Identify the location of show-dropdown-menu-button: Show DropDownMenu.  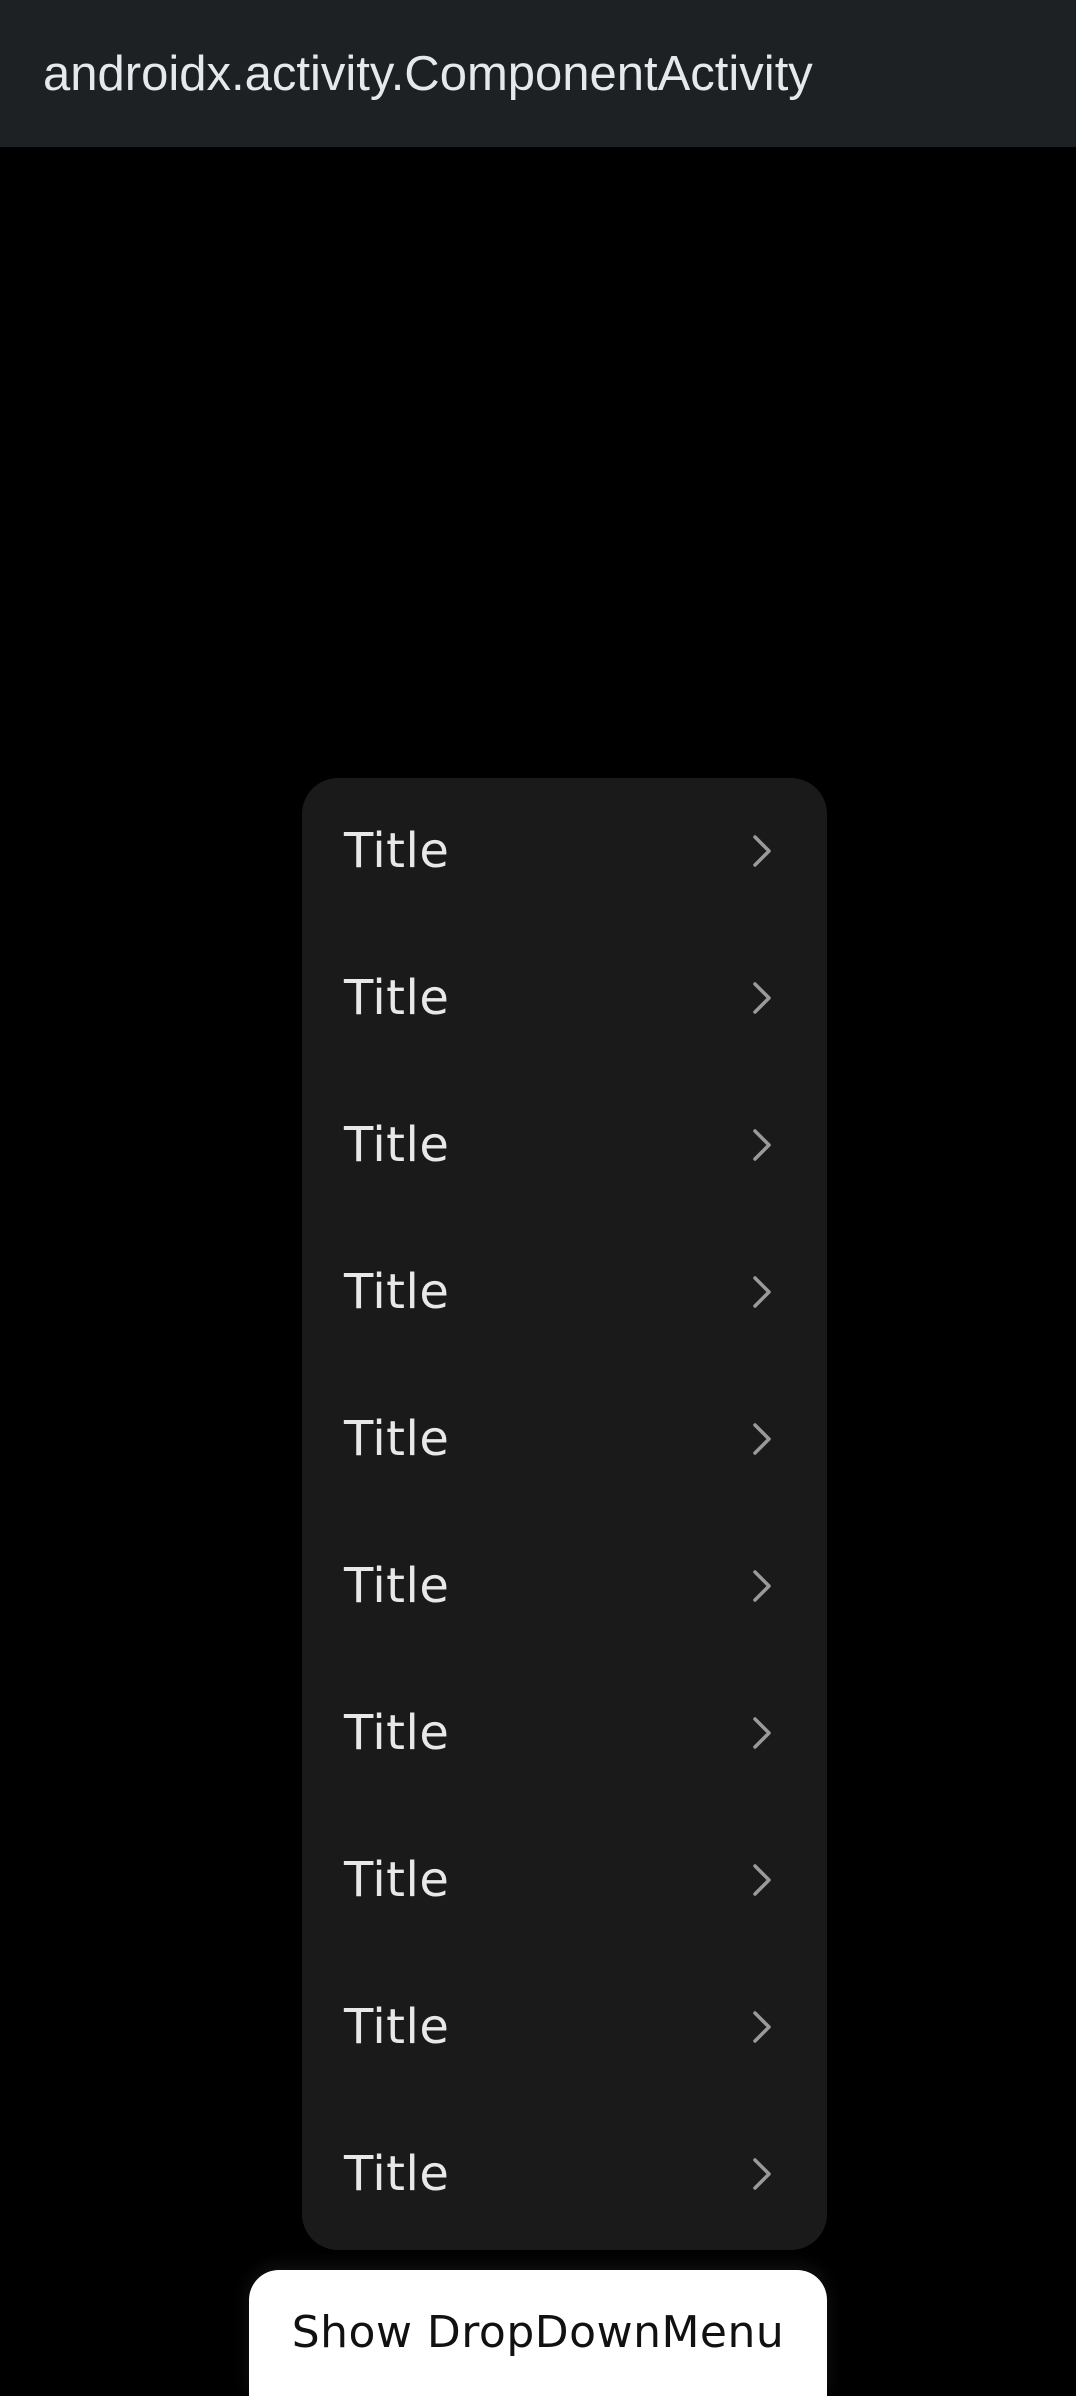
(538, 2333).